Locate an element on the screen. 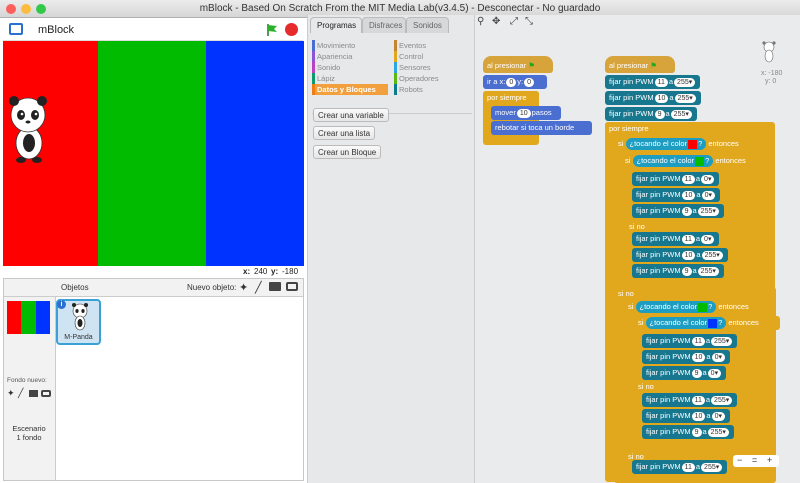  set-pwm-g1-0: fijar pin PWM 11 a 0▾ is located at coordinates (676, 179).